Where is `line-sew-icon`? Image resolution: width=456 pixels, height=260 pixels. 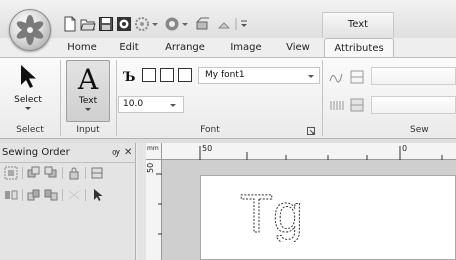
line-sew-icon is located at coordinates (357, 77).